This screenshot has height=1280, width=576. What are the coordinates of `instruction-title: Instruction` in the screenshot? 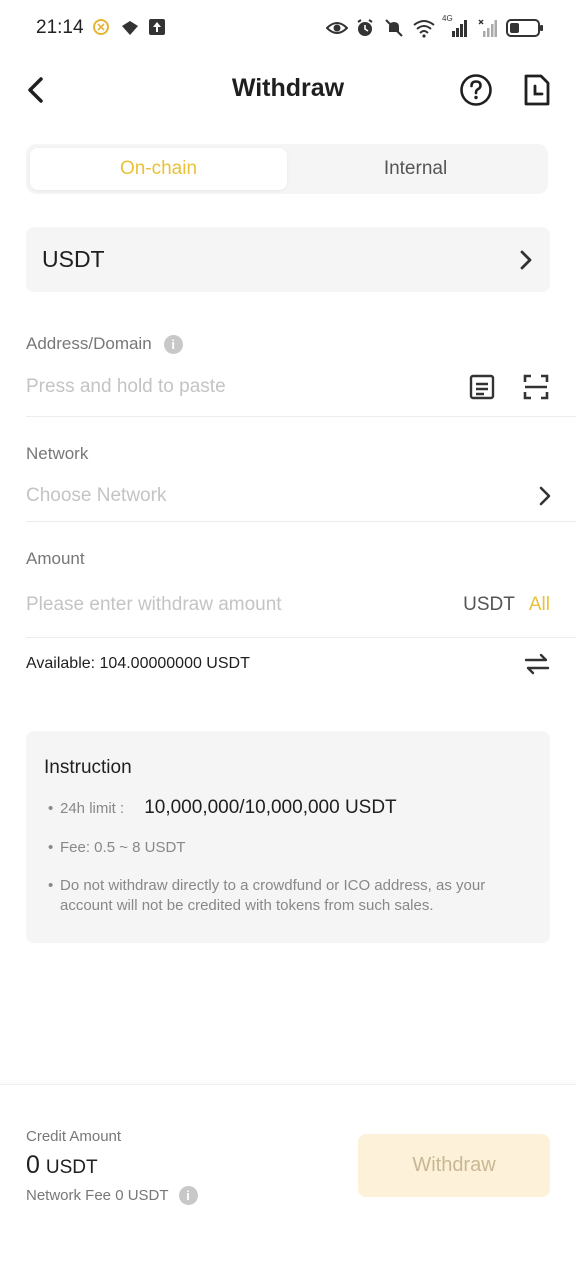 It's located at (88, 767).